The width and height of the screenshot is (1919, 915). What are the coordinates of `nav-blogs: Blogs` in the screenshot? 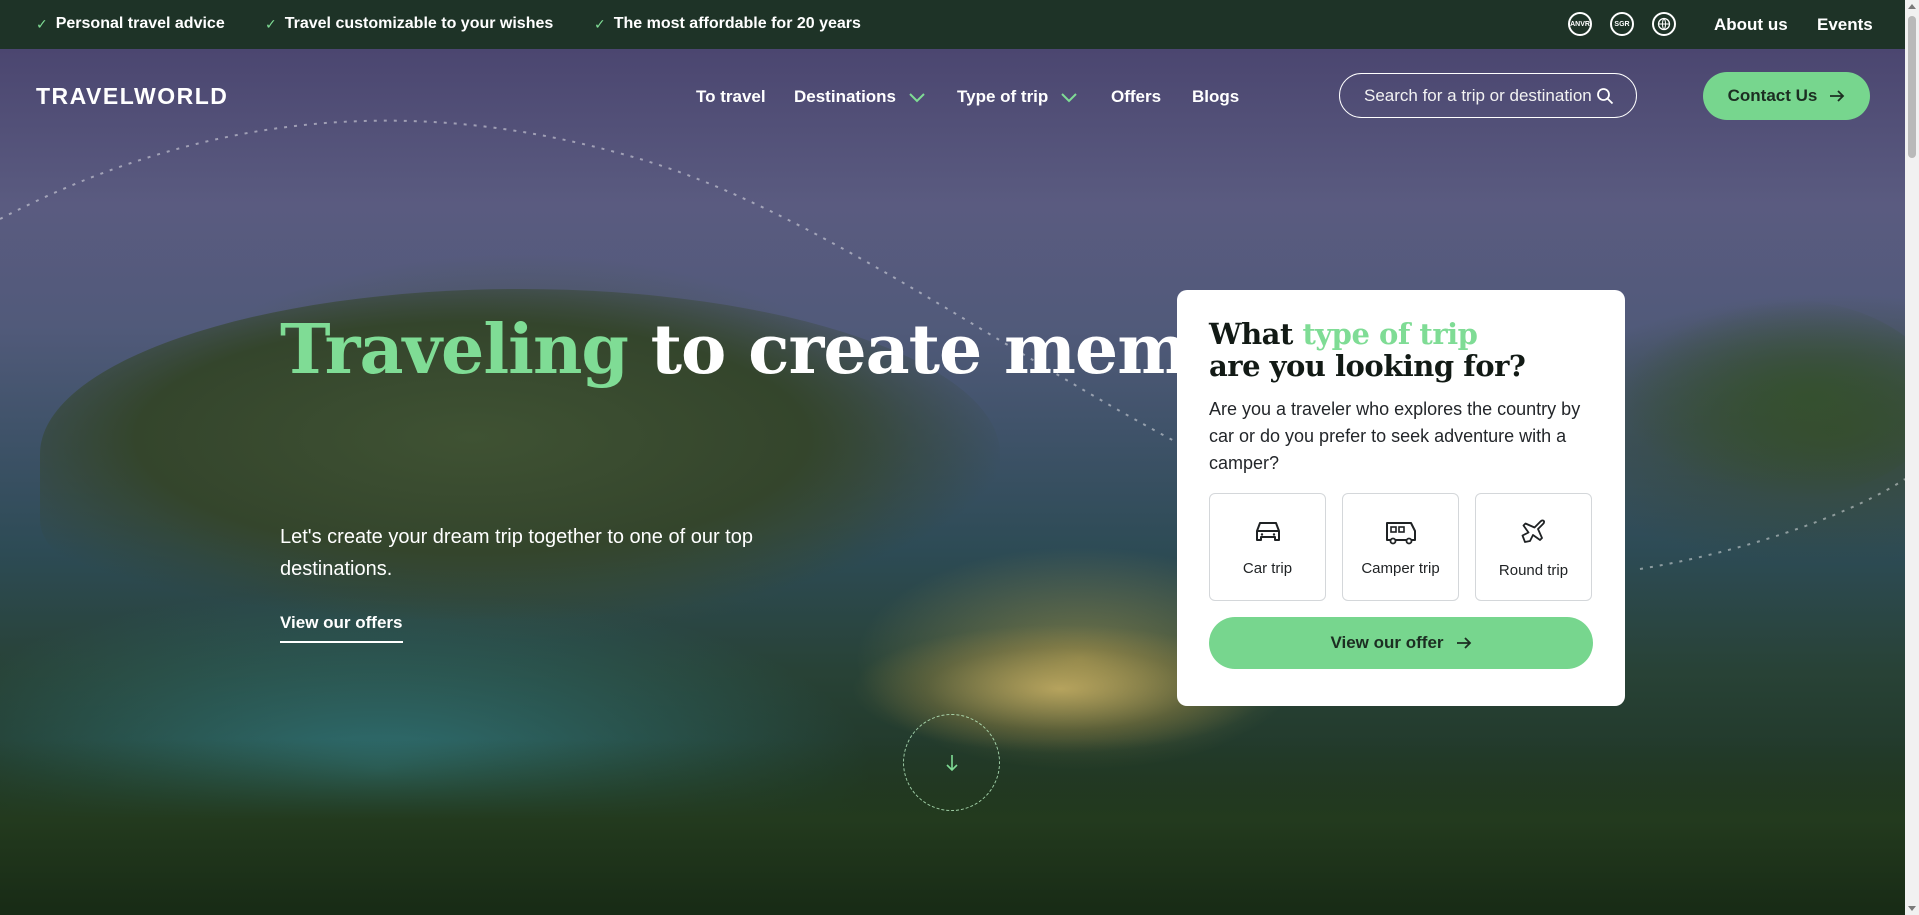 It's located at (1215, 97).